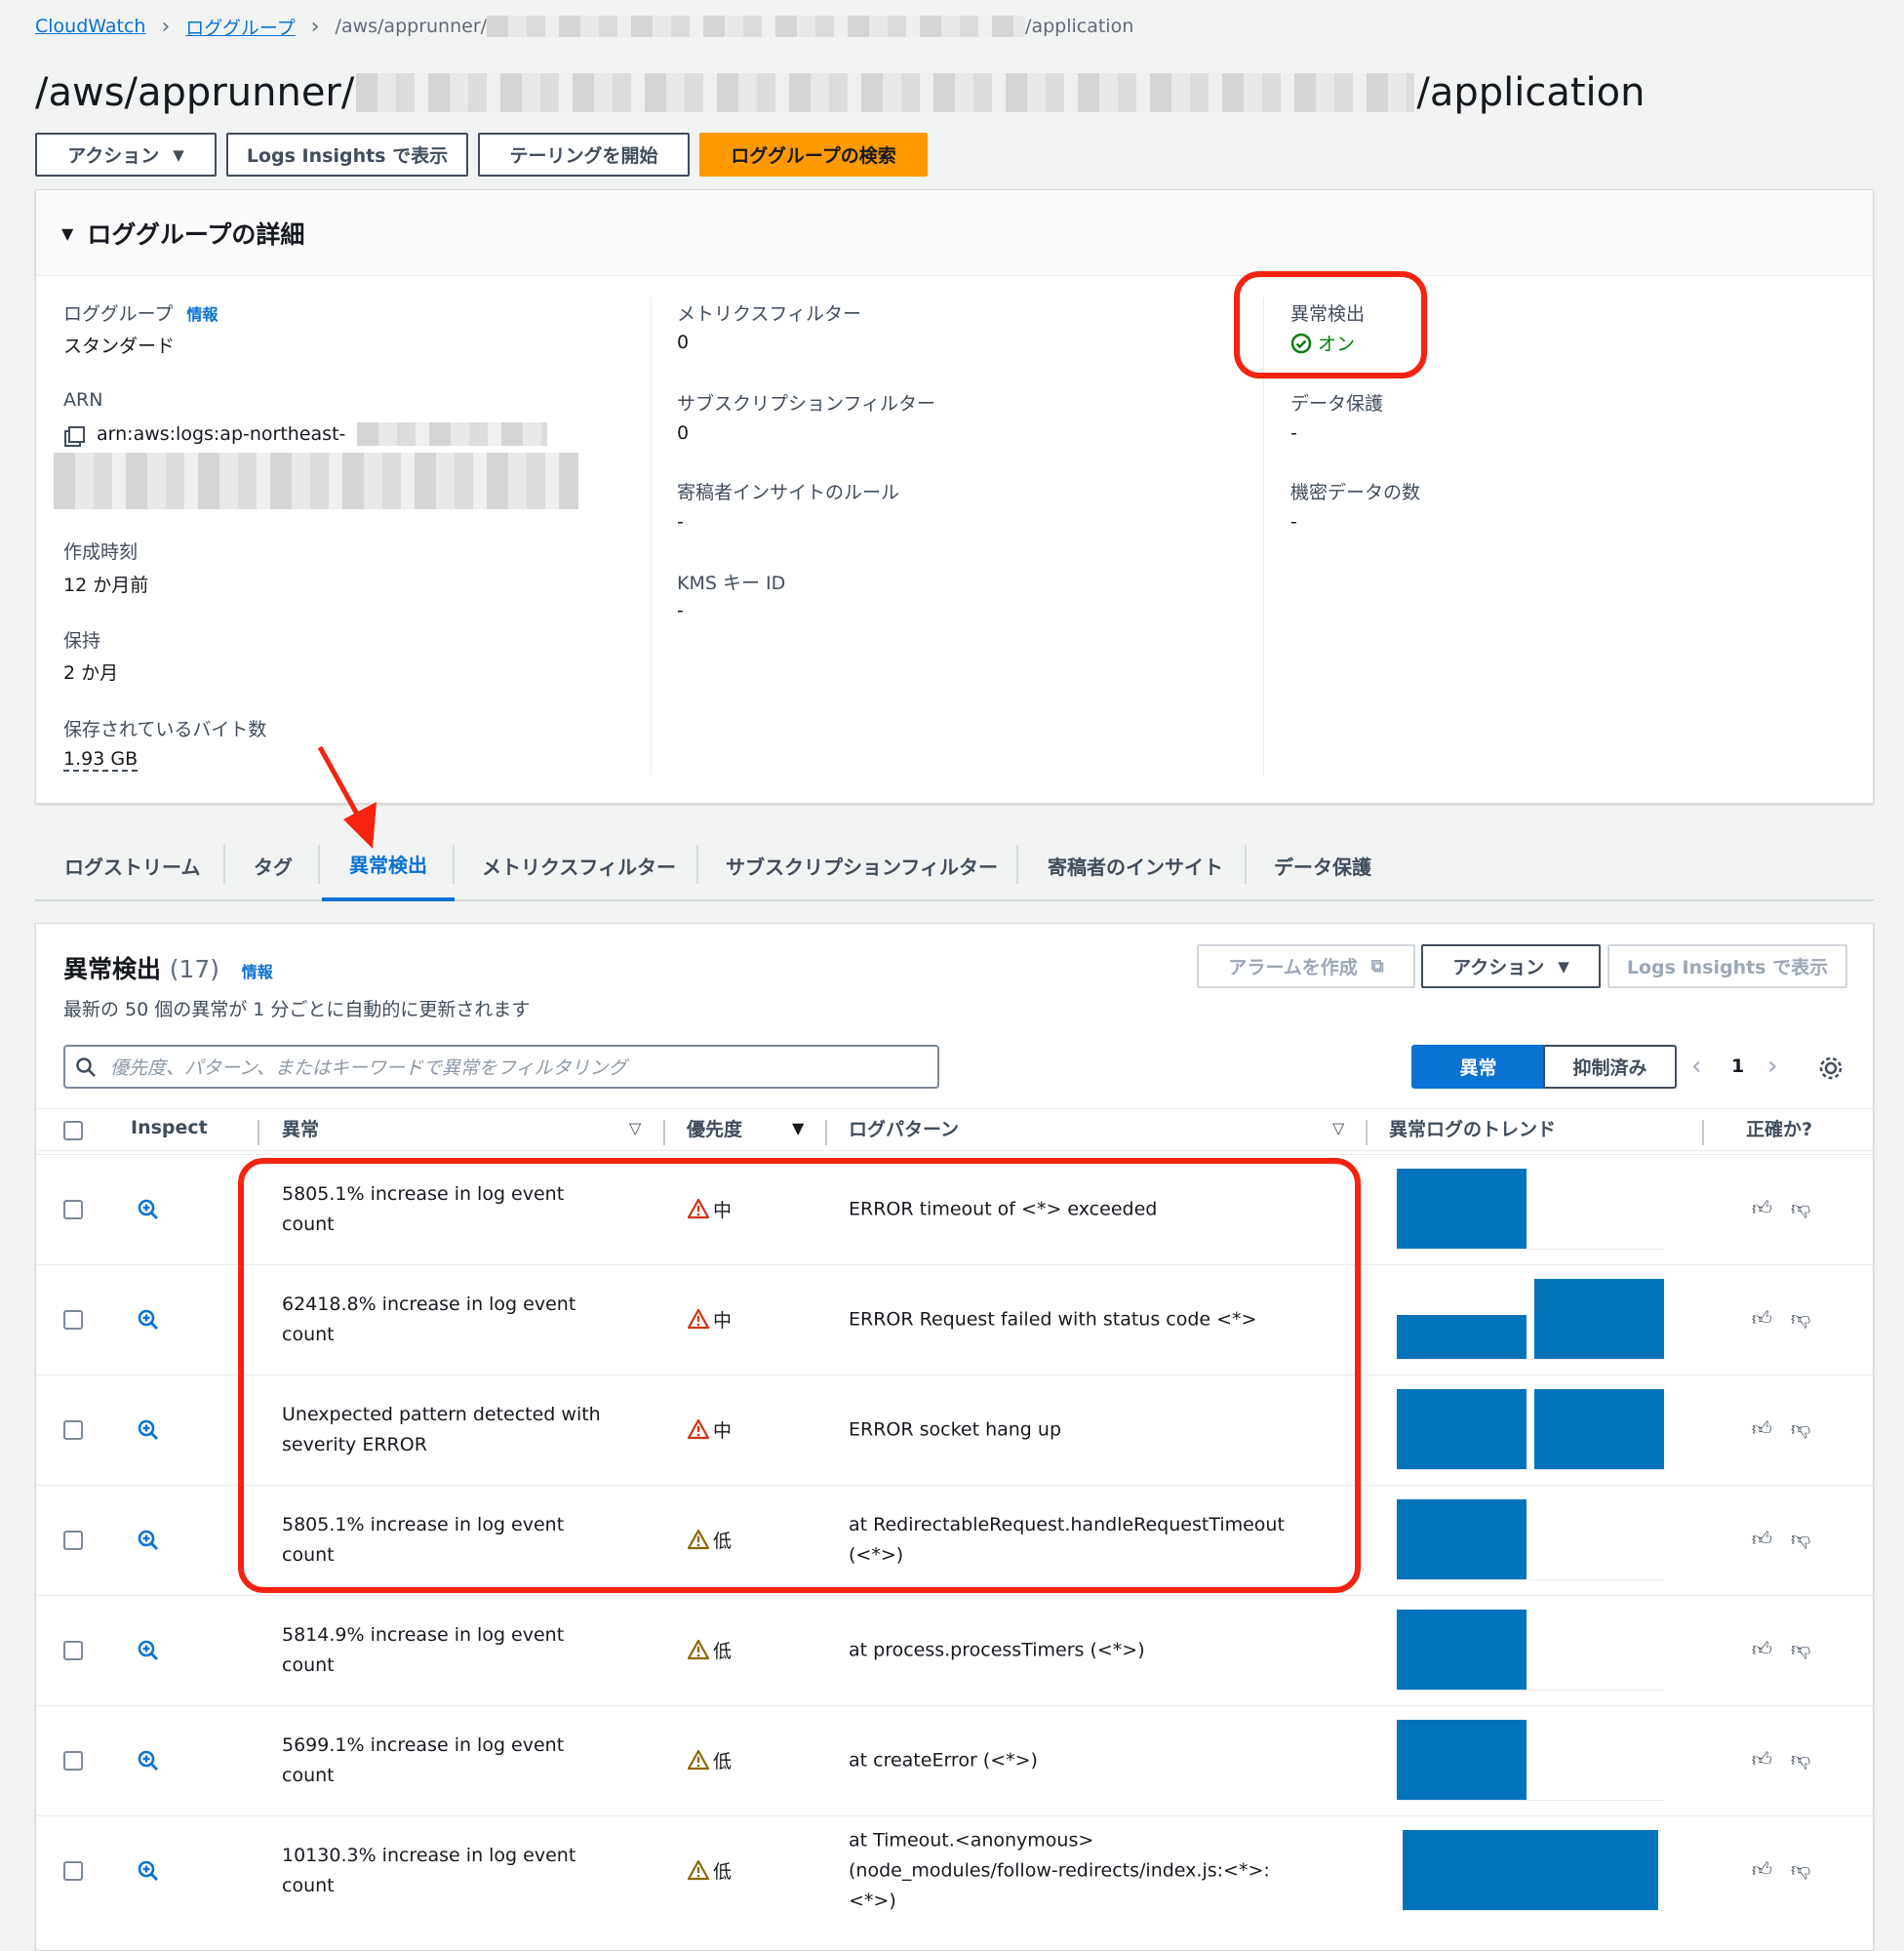  I want to click on page-title-prefix: /aws/apprunner/, so click(195, 93).